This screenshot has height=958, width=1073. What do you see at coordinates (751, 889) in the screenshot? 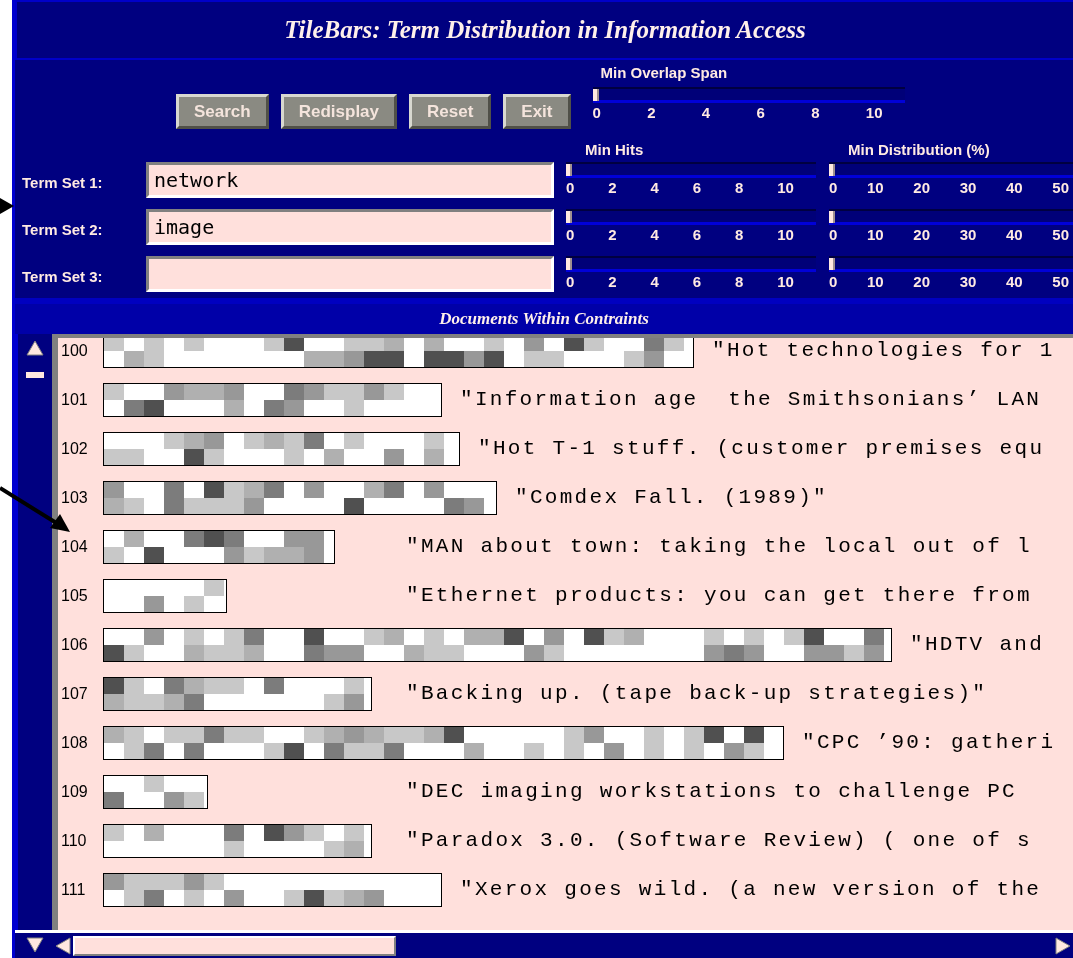
I see `document-title: "Xerox goes wild. (a new version of the` at bounding box center [751, 889].